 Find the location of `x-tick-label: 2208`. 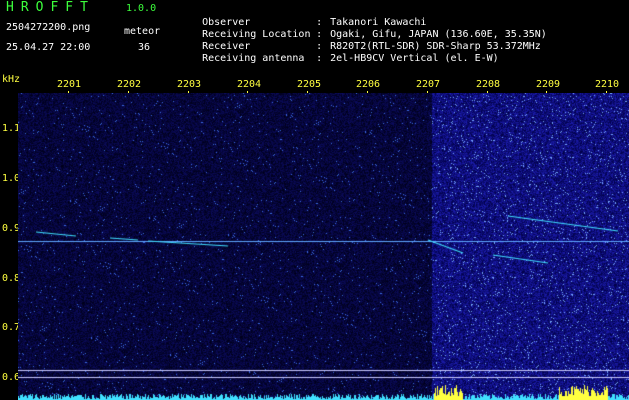

x-tick-label: 2208 is located at coordinates (488, 84).